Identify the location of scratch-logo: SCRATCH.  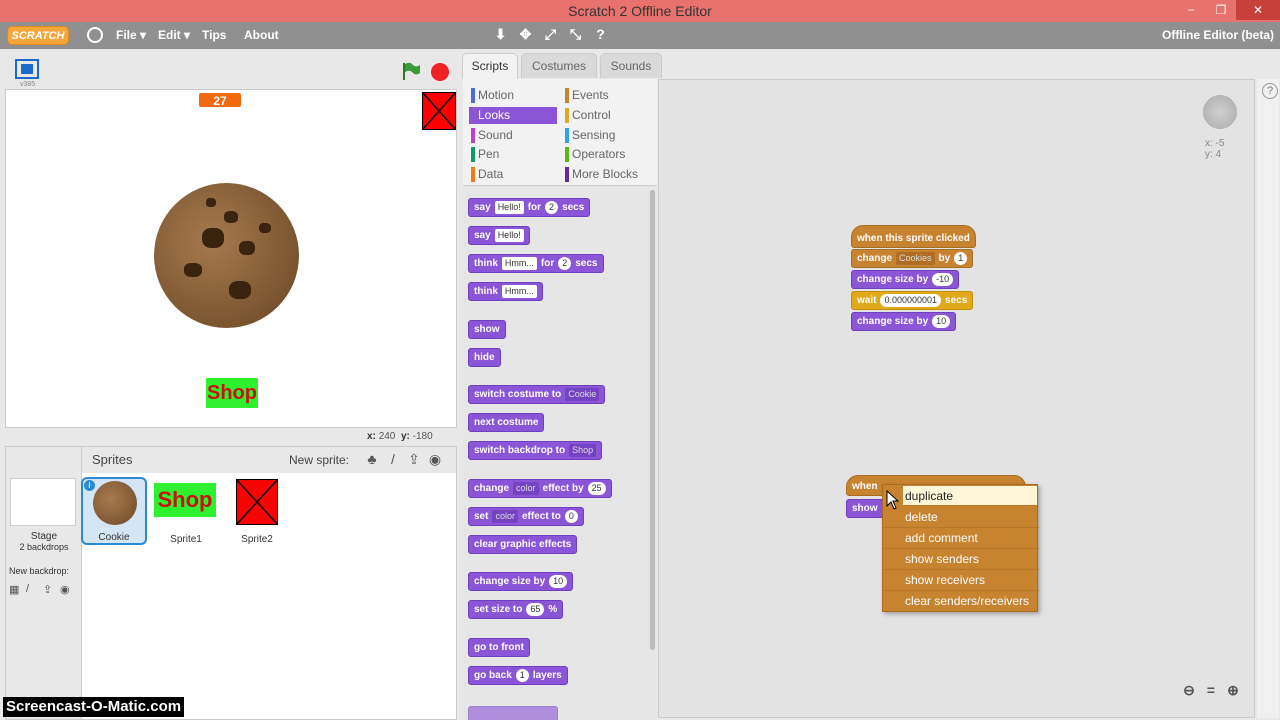
(38, 35).